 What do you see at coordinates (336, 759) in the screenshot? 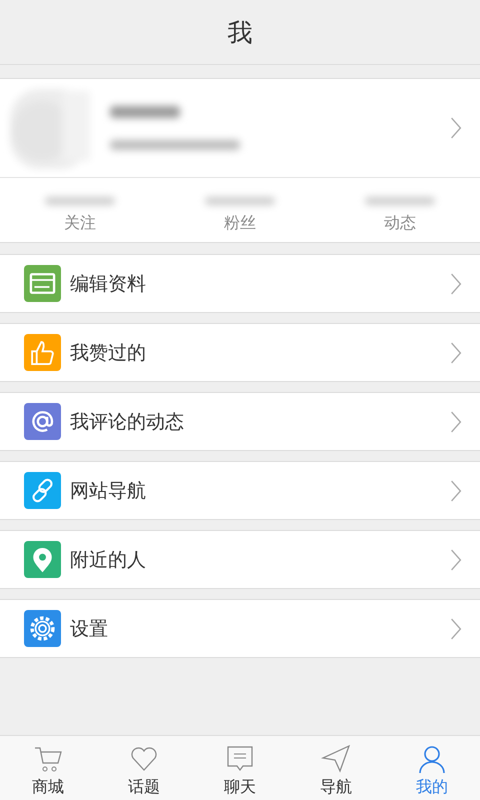
I see `send-icon` at bounding box center [336, 759].